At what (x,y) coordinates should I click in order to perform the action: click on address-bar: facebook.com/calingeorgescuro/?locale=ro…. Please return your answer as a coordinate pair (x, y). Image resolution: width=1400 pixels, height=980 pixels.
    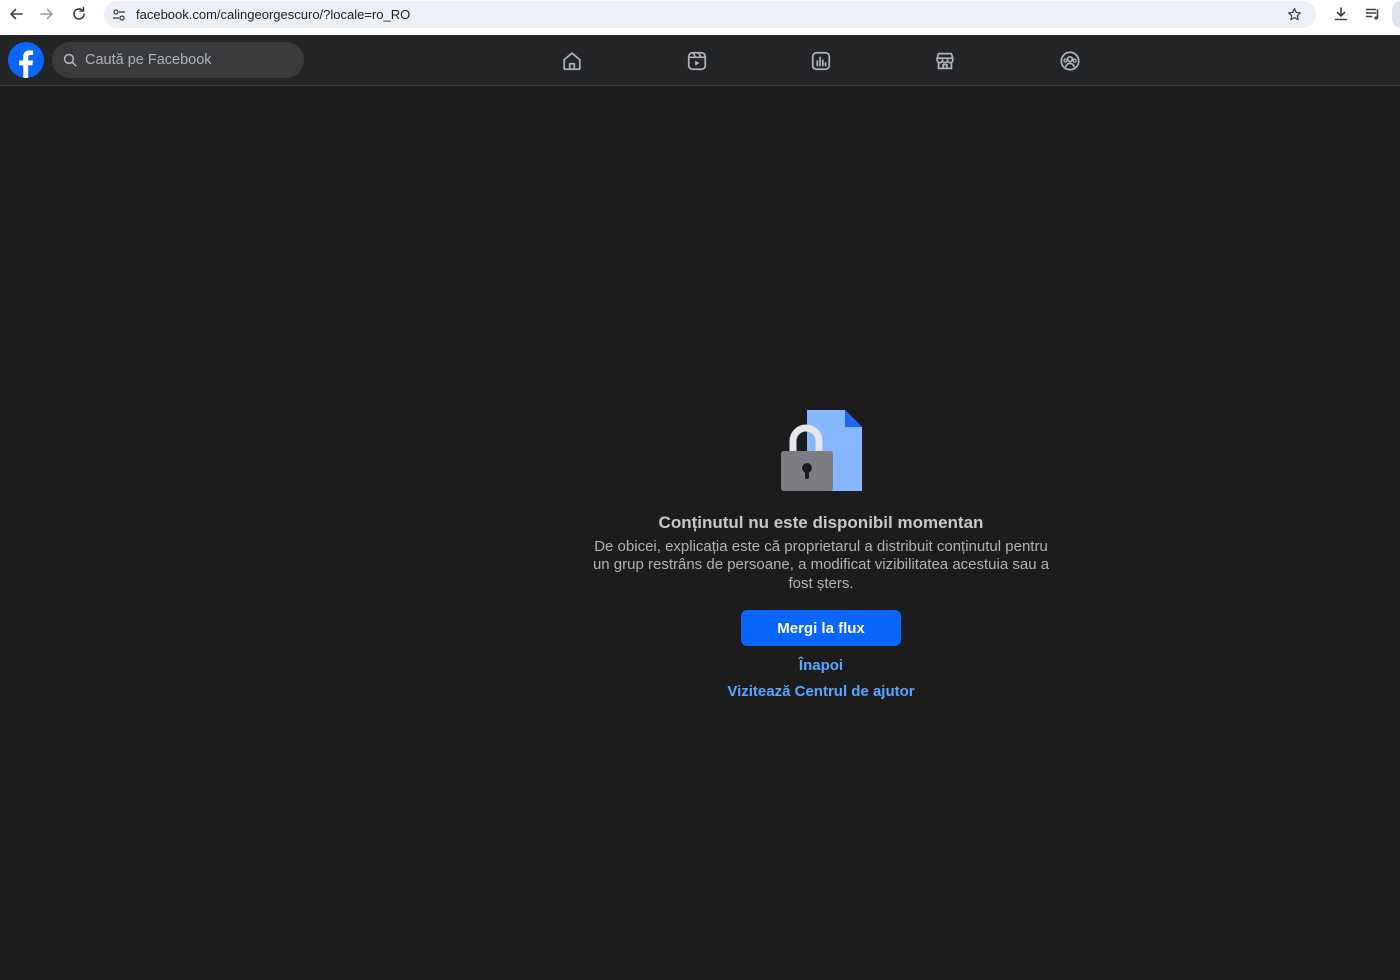
    Looking at the image, I should click on (710, 14).